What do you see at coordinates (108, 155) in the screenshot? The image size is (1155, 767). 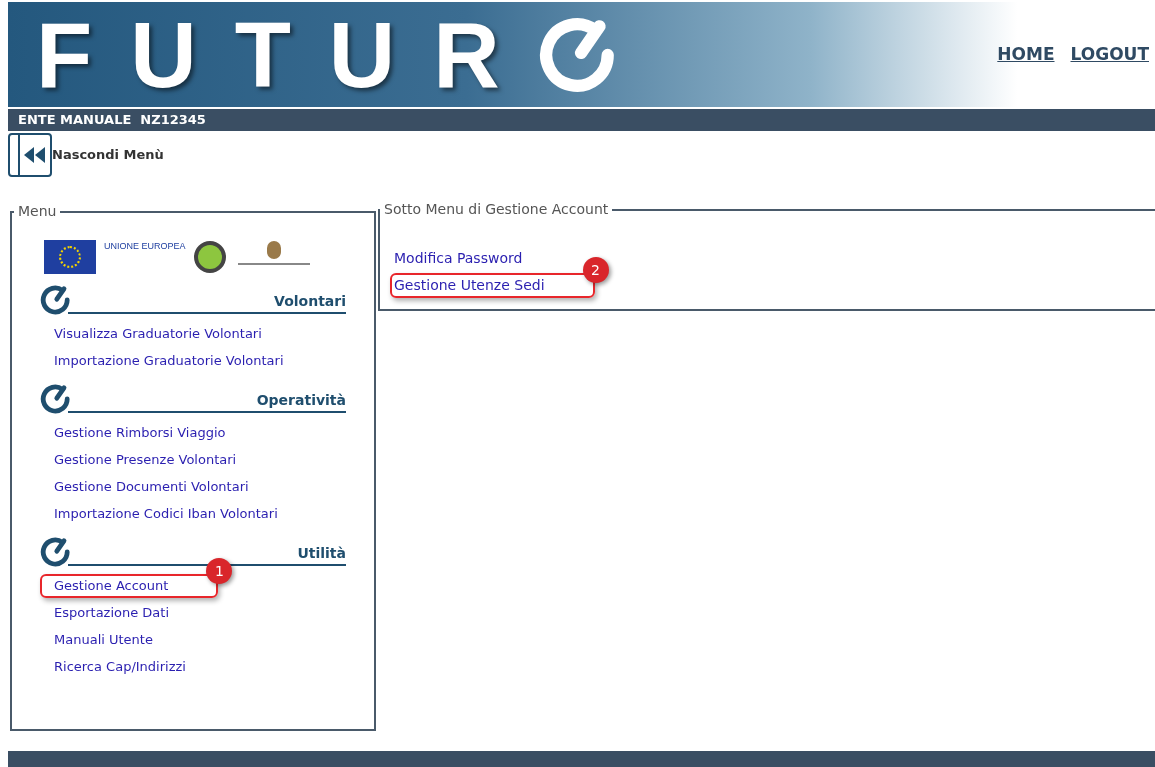 I see `toggle-label: Nascondi Menù` at bounding box center [108, 155].